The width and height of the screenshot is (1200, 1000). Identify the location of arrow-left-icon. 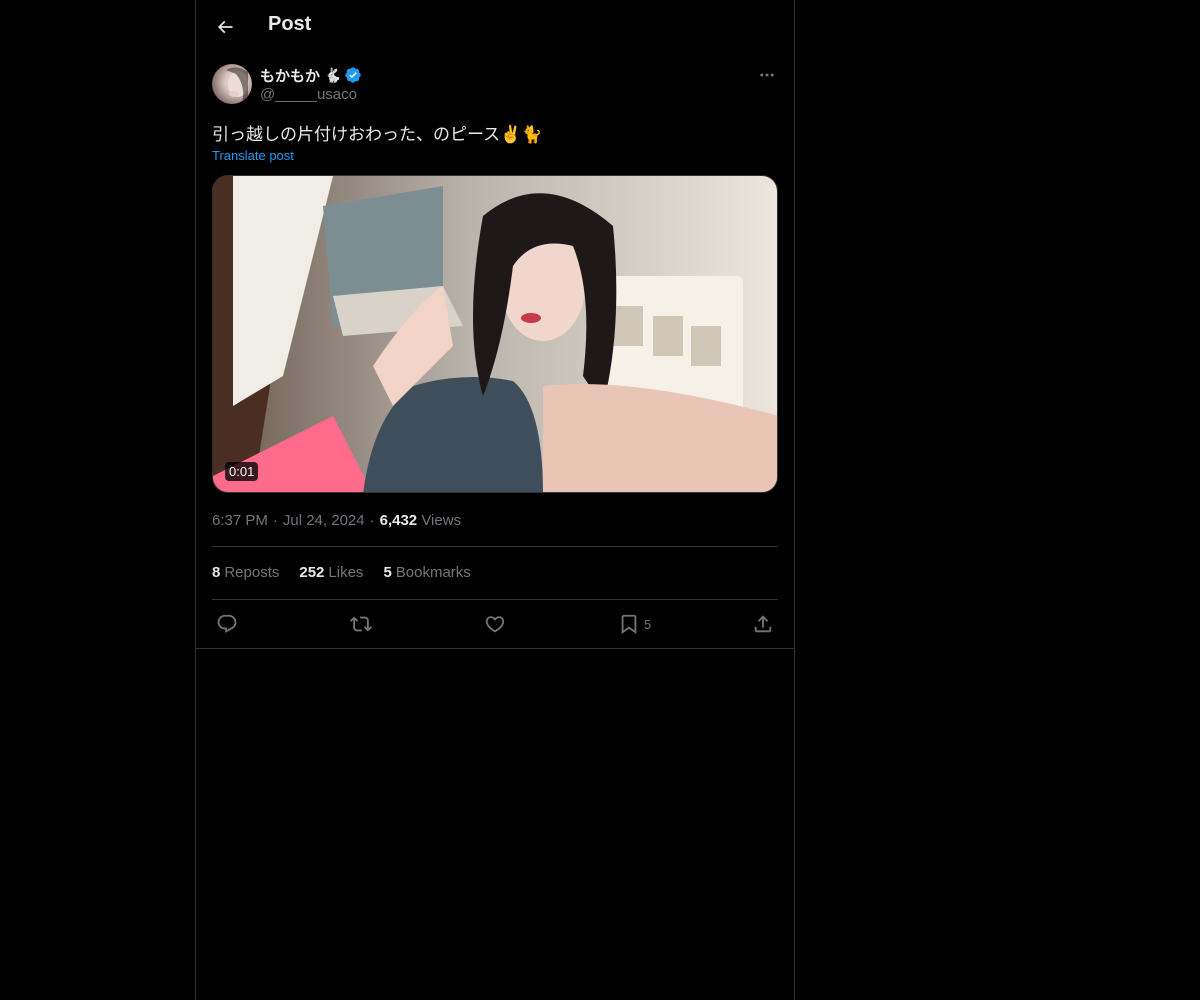
(225, 27).